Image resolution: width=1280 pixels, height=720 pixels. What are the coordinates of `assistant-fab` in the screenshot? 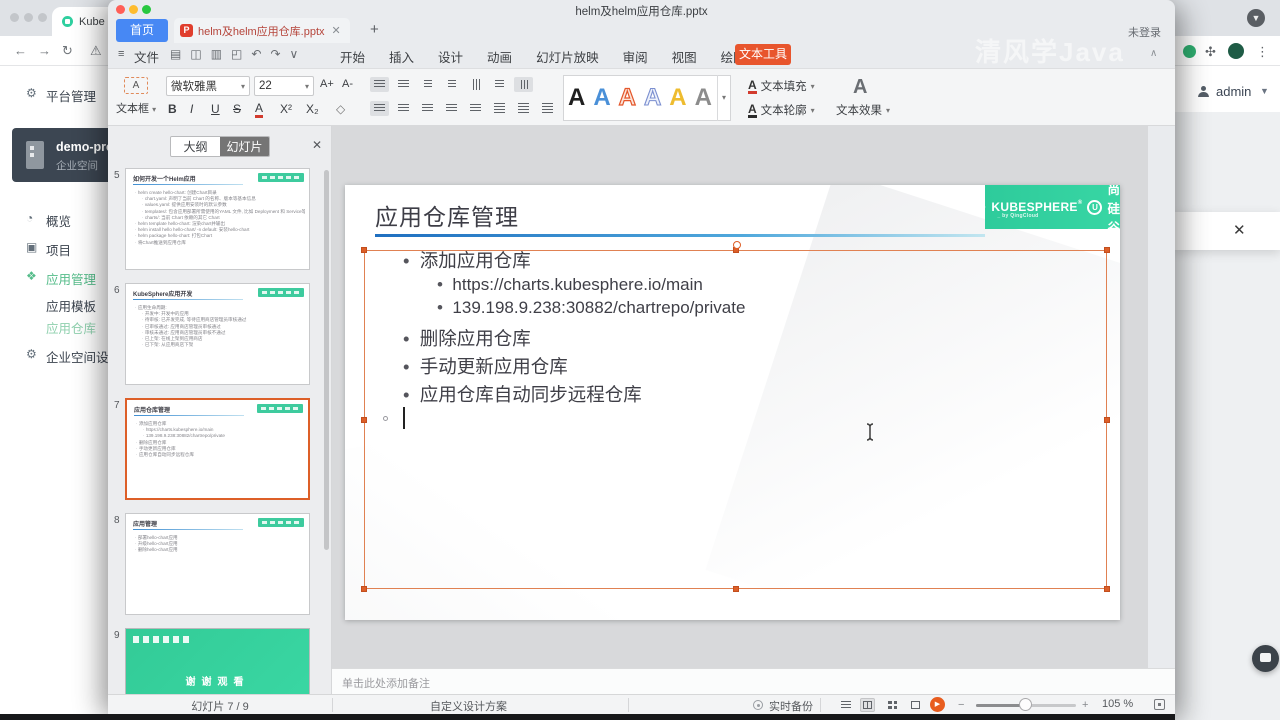 It's located at (1265, 658).